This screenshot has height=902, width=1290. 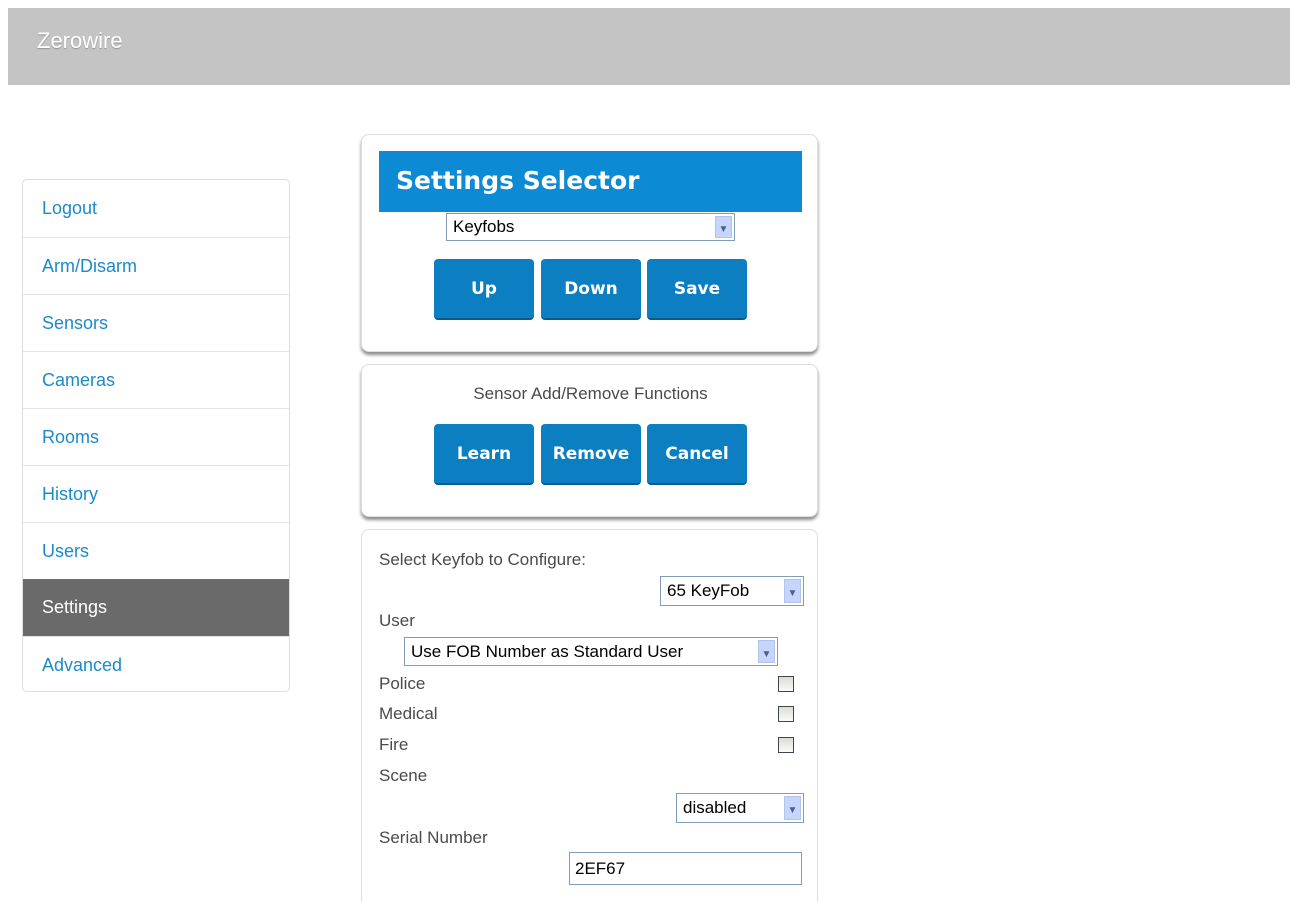 What do you see at coordinates (590, 227) in the screenshot?
I see `settings-category-select: Keyfobs ▼` at bounding box center [590, 227].